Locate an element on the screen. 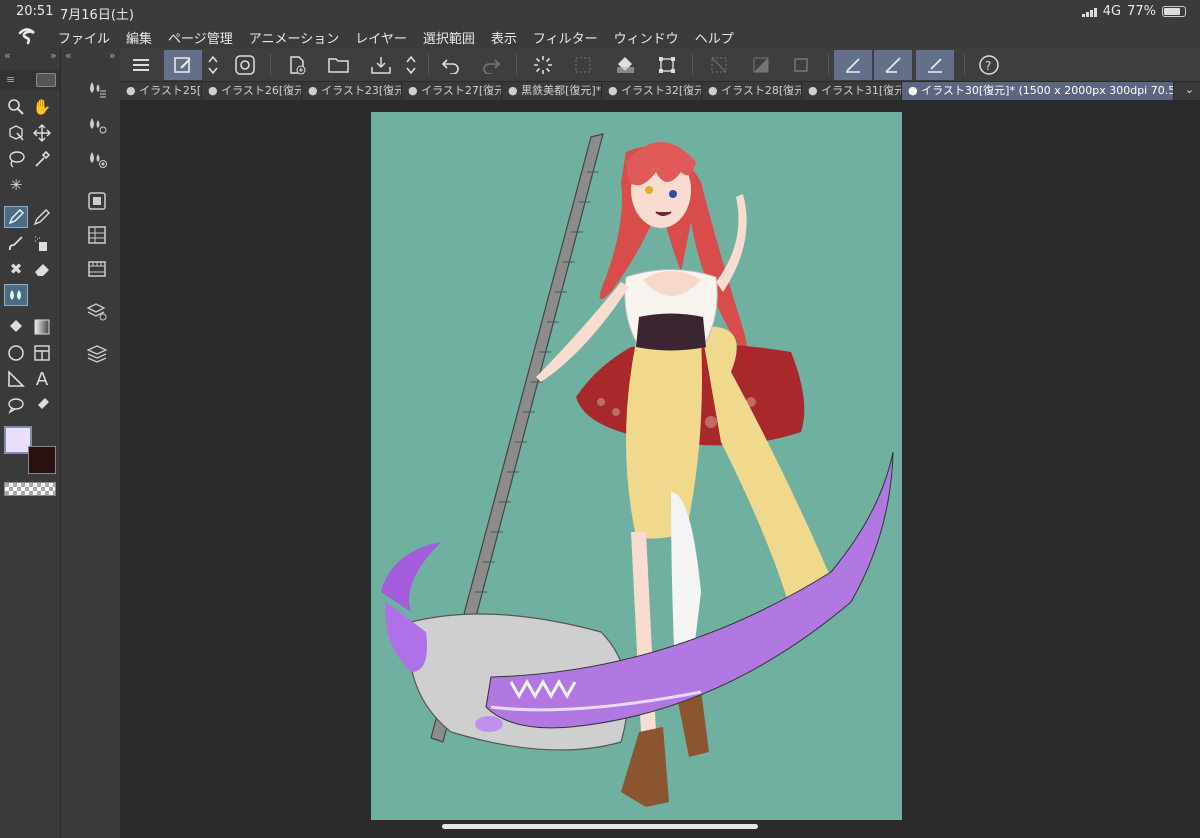 Image resolution: width=1200 pixels, height=838 pixels. menu-view: 表示 is located at coordinates (504, 37).